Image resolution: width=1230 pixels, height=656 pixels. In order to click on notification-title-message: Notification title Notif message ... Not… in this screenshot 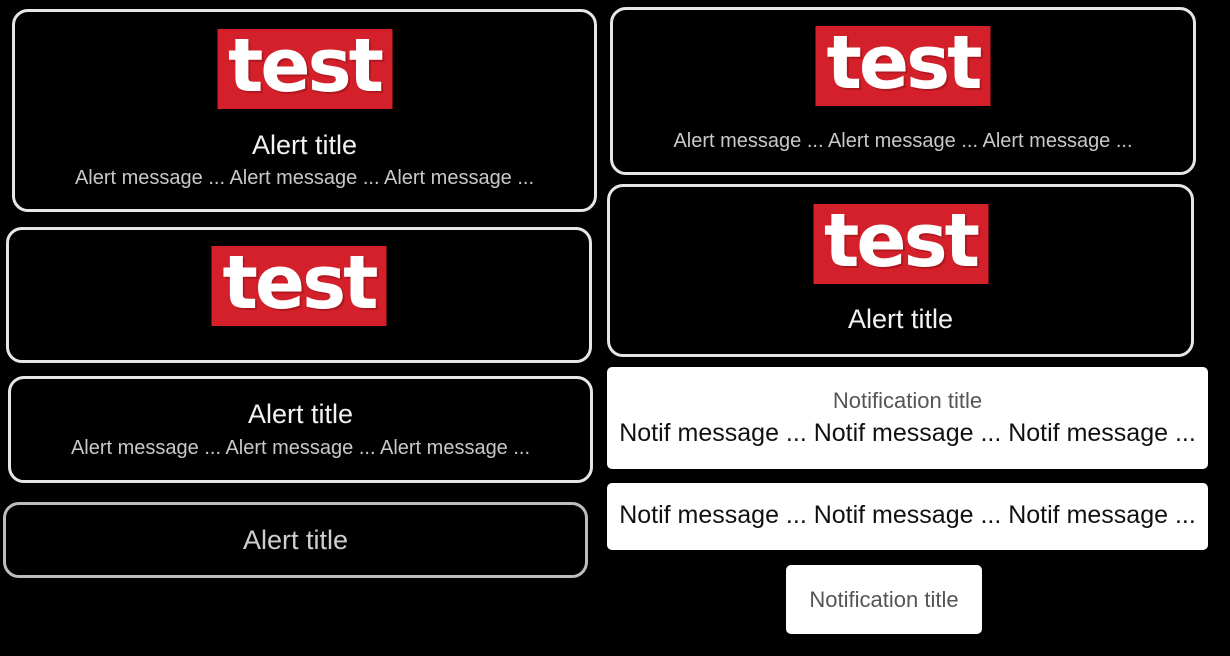, I will do `click(907, 418)`.